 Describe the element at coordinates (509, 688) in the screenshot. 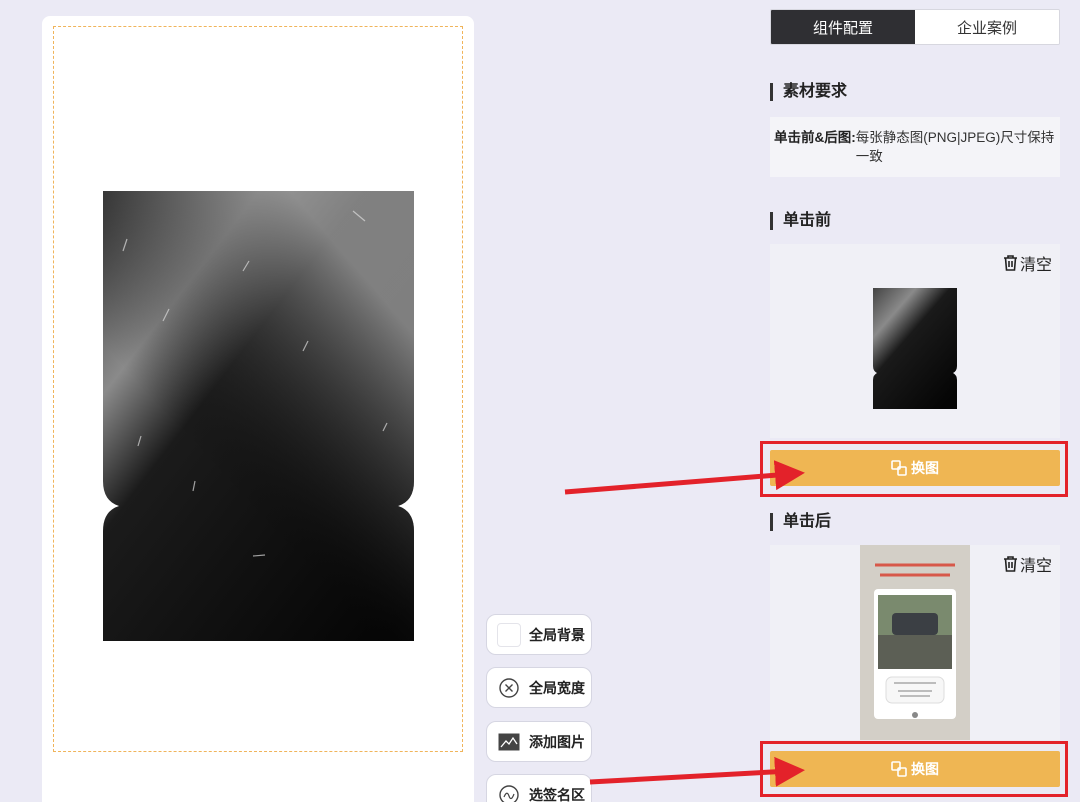

I see `close-circle-icon` at that location.